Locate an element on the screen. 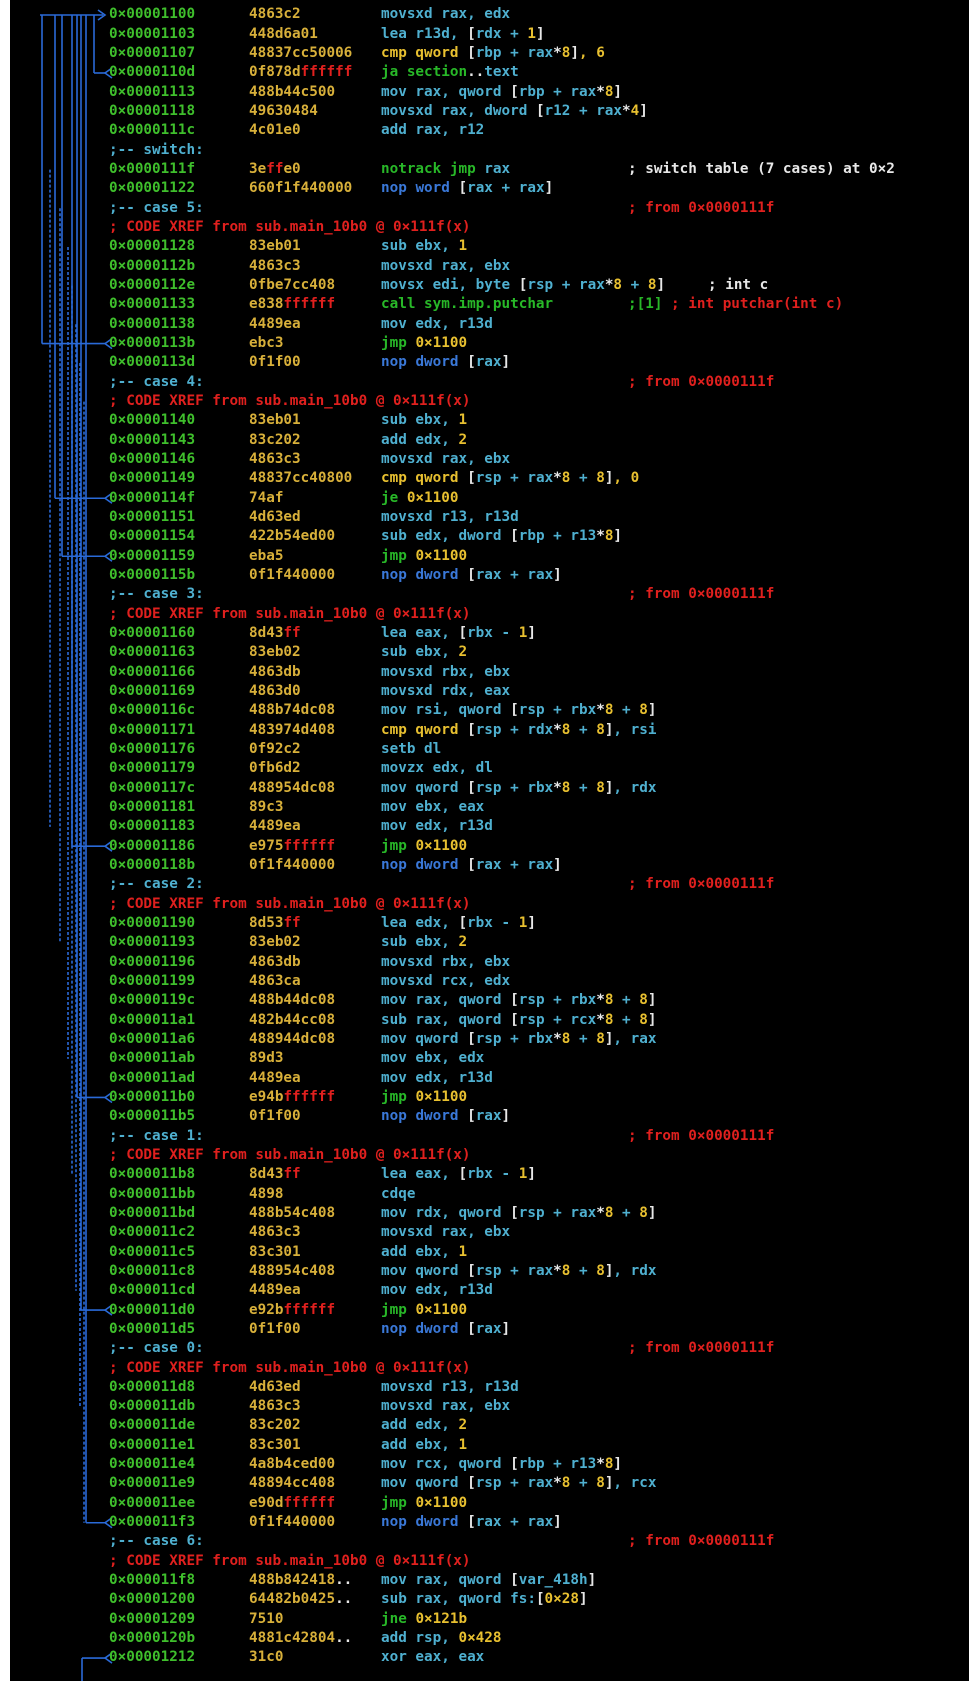  instruction-row: 0×00001159 eba5 jmp 0×1100 is located at coordinates (489, 556).